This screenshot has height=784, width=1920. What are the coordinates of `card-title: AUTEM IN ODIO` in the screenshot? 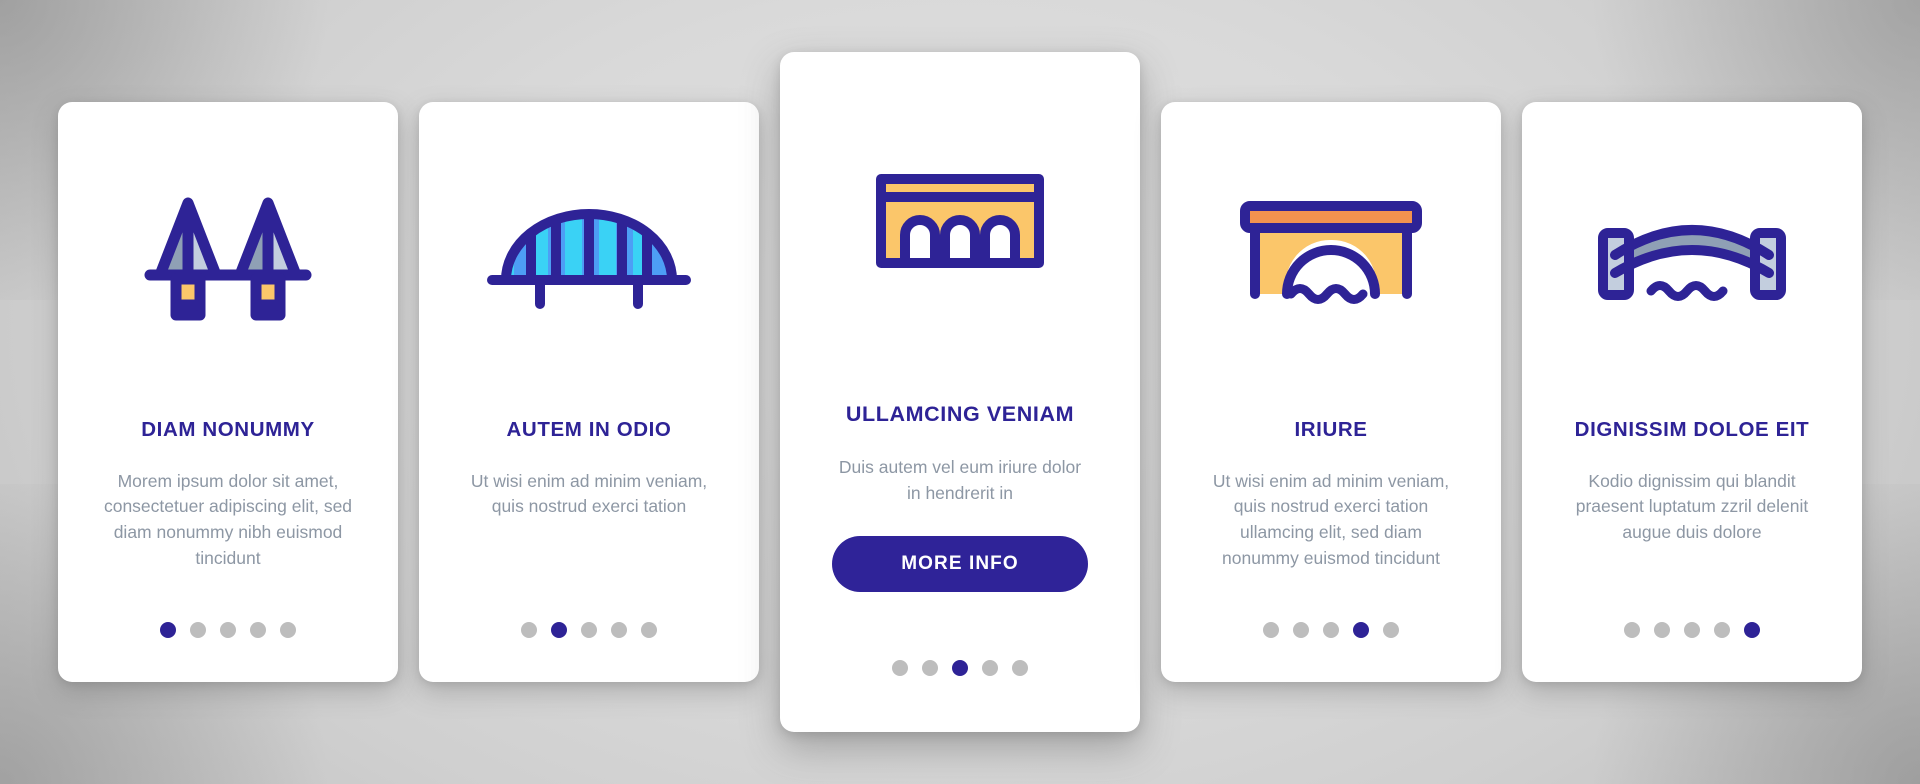 It's located at (589, 429).